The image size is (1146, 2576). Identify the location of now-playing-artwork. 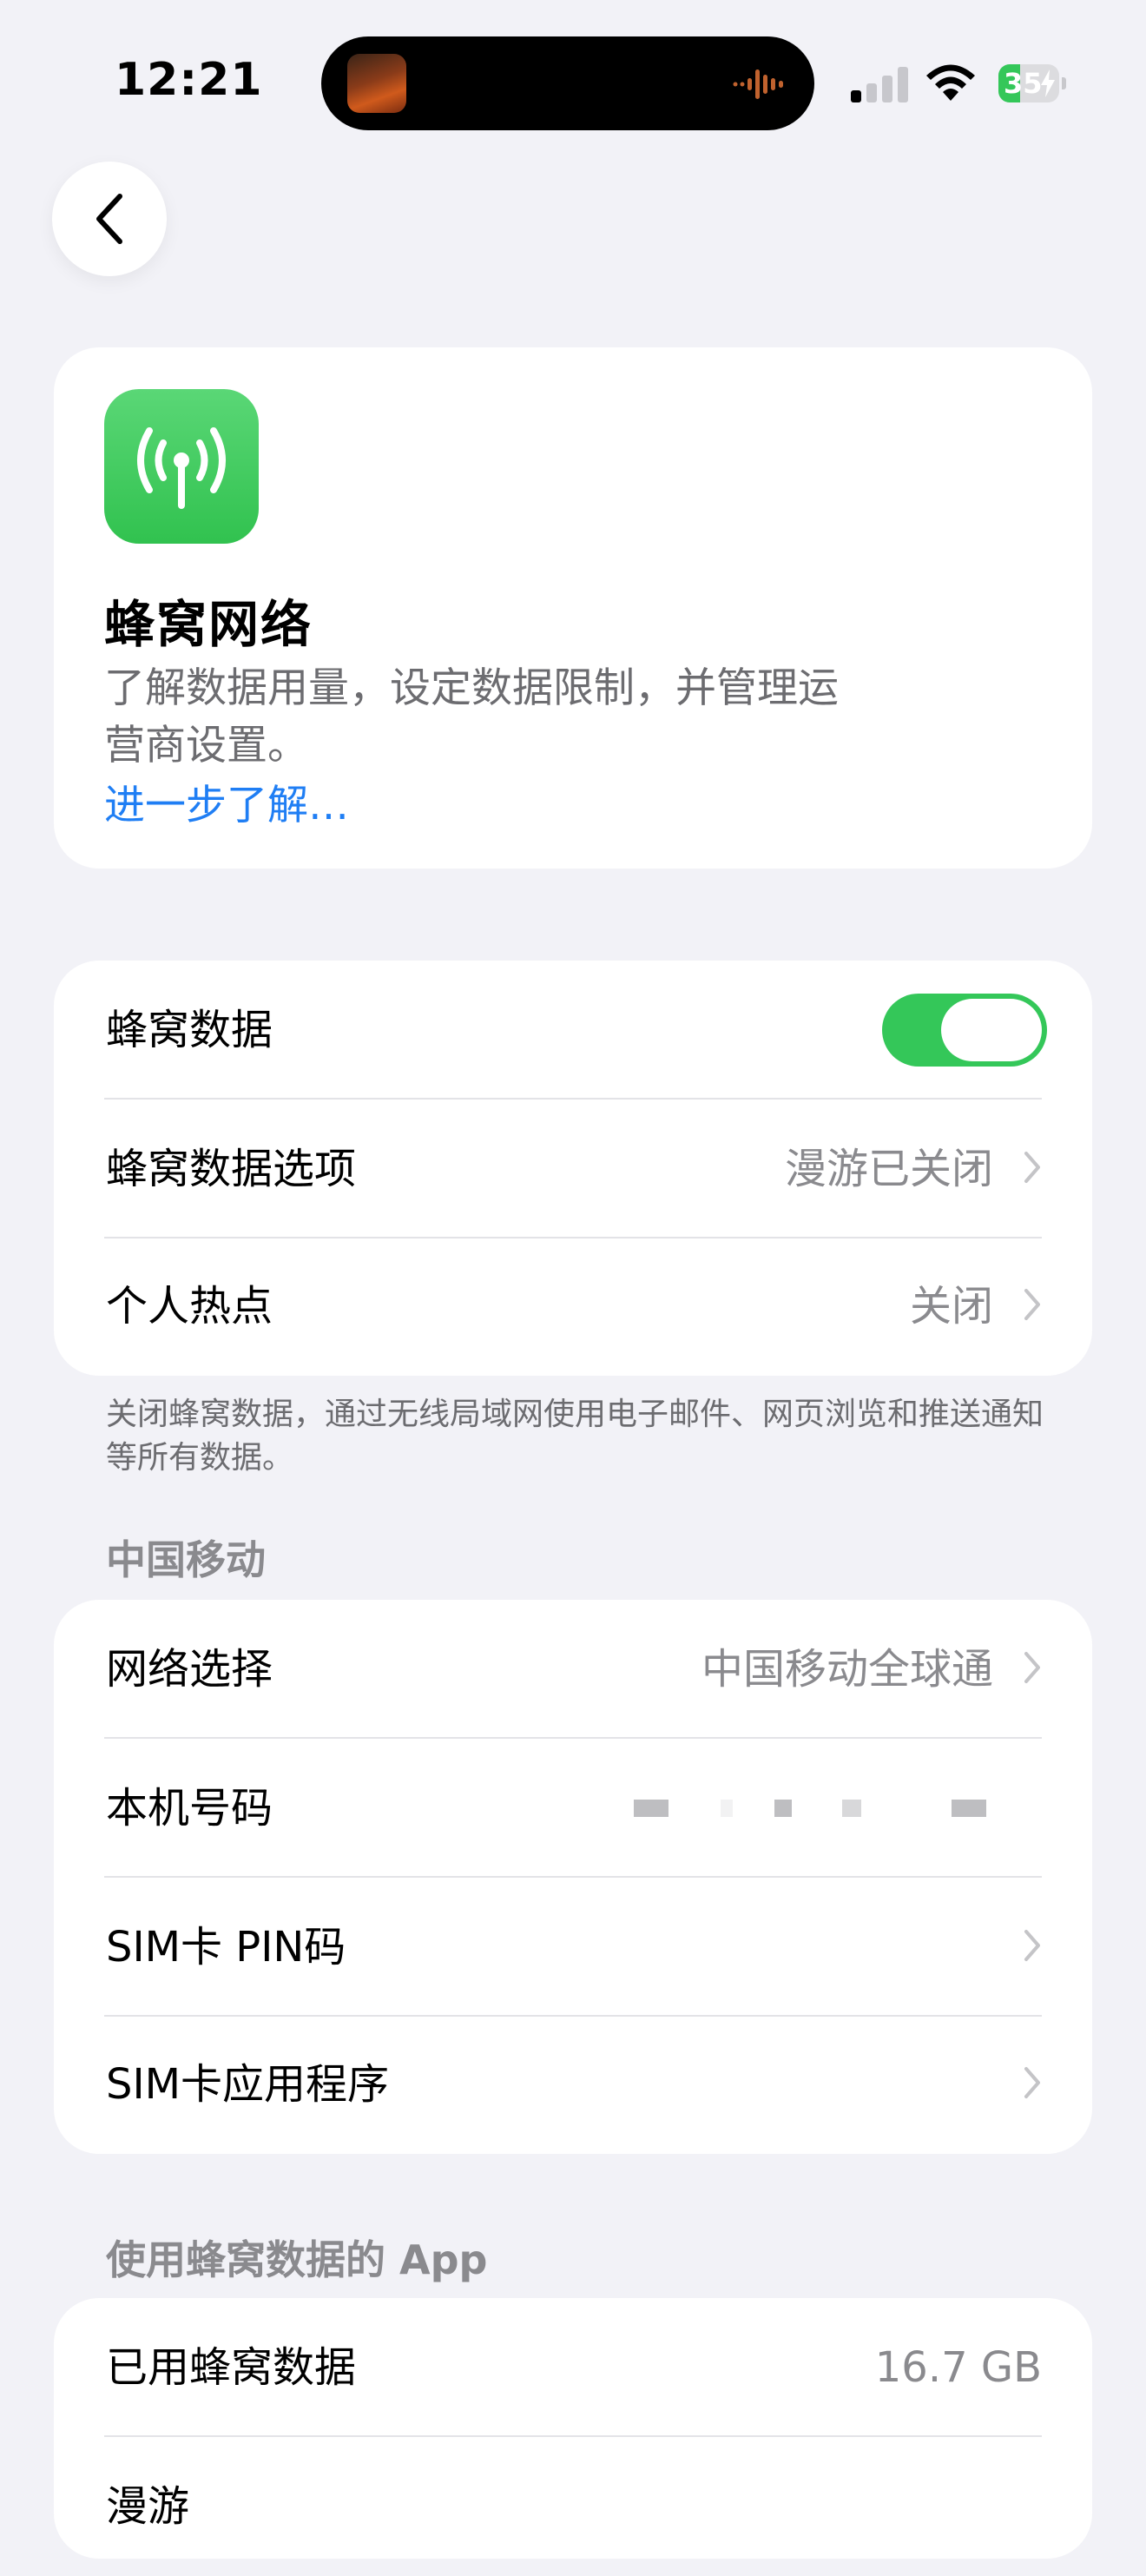
(377, 83).